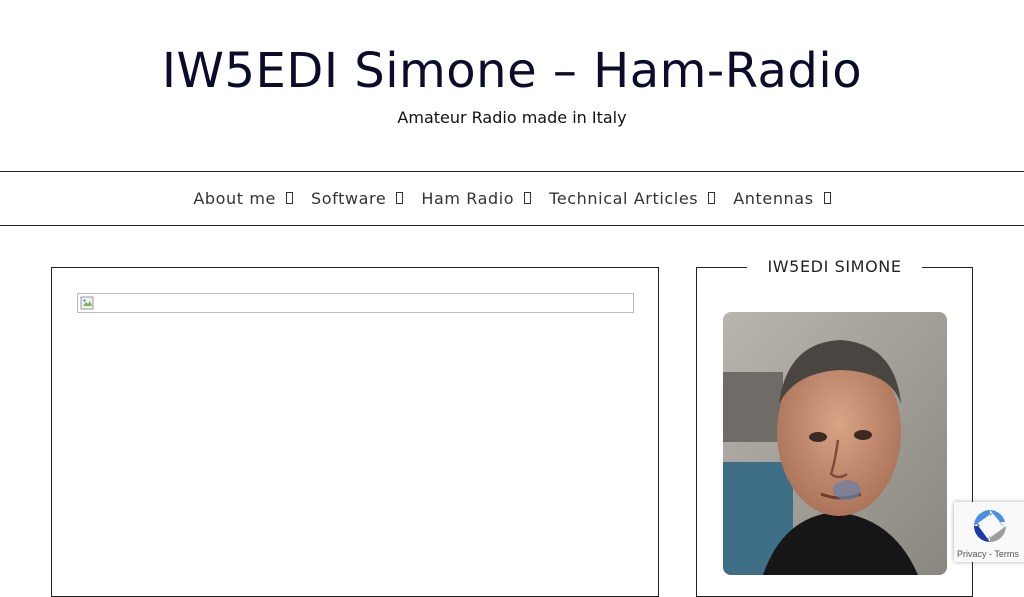 The width and height of the screenshot is (1024, 597). I want to click on portrait-image, so click(835, 443).